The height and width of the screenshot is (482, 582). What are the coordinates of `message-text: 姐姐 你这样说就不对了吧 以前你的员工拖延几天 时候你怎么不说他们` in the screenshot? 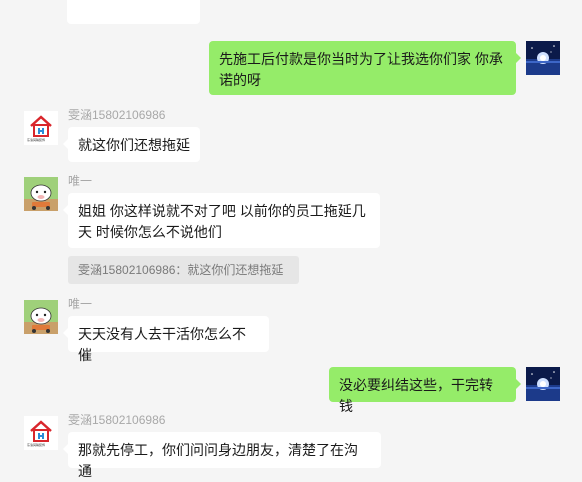 It's located at (222, 221).